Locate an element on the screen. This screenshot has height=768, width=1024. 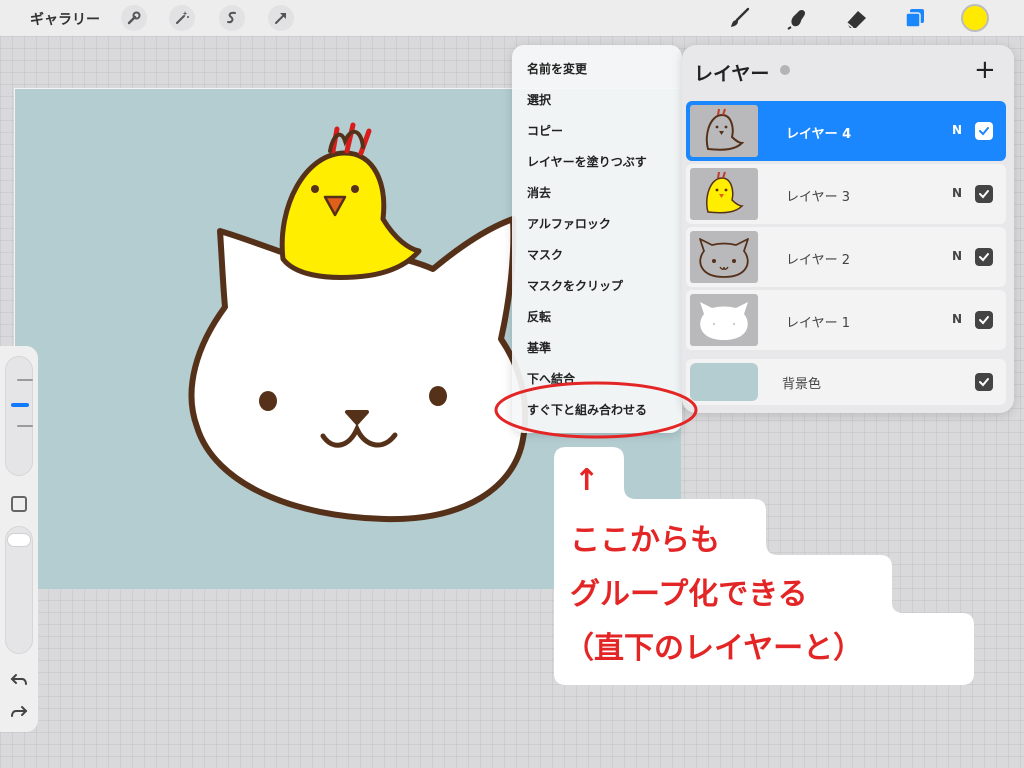
annotation-line-1: ここからも is located at coordinates (645, 540).